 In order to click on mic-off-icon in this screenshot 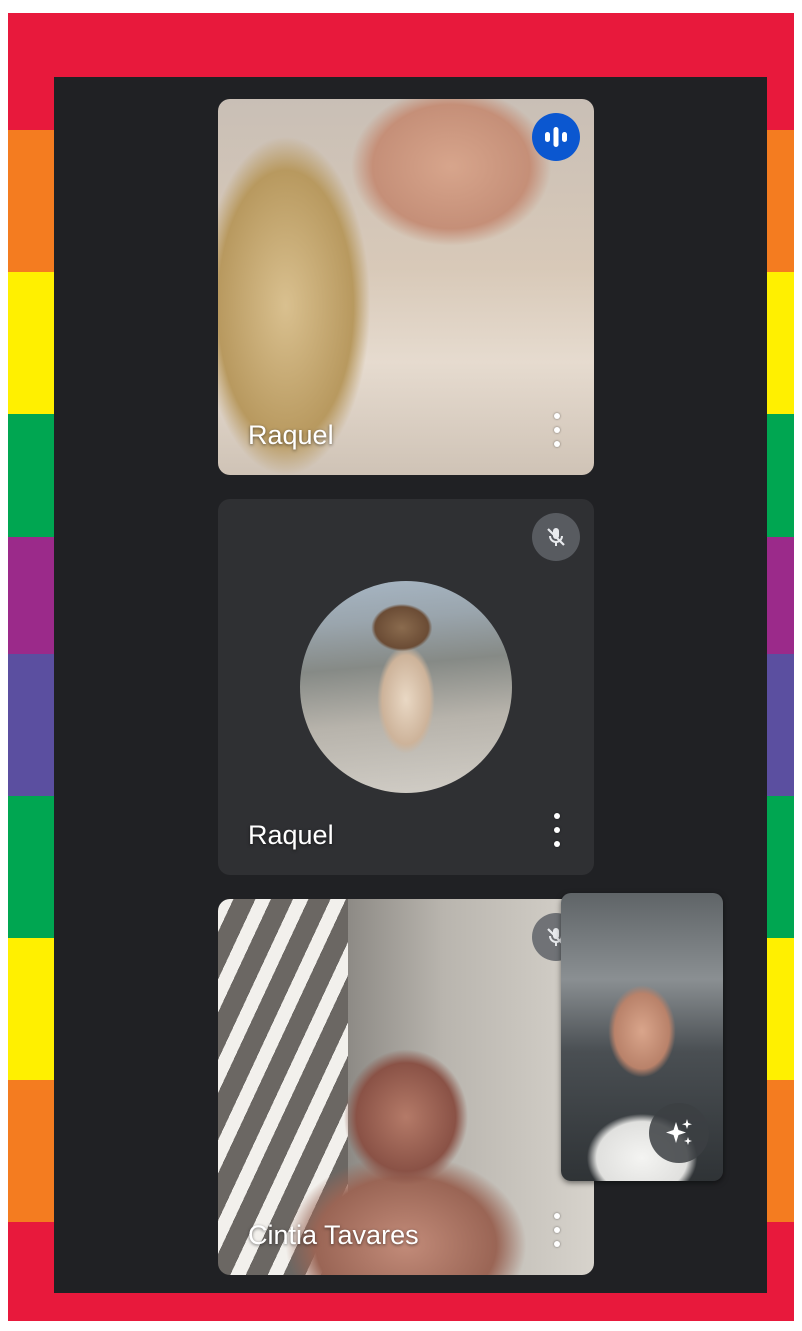, I will do `click(556, 537)`.